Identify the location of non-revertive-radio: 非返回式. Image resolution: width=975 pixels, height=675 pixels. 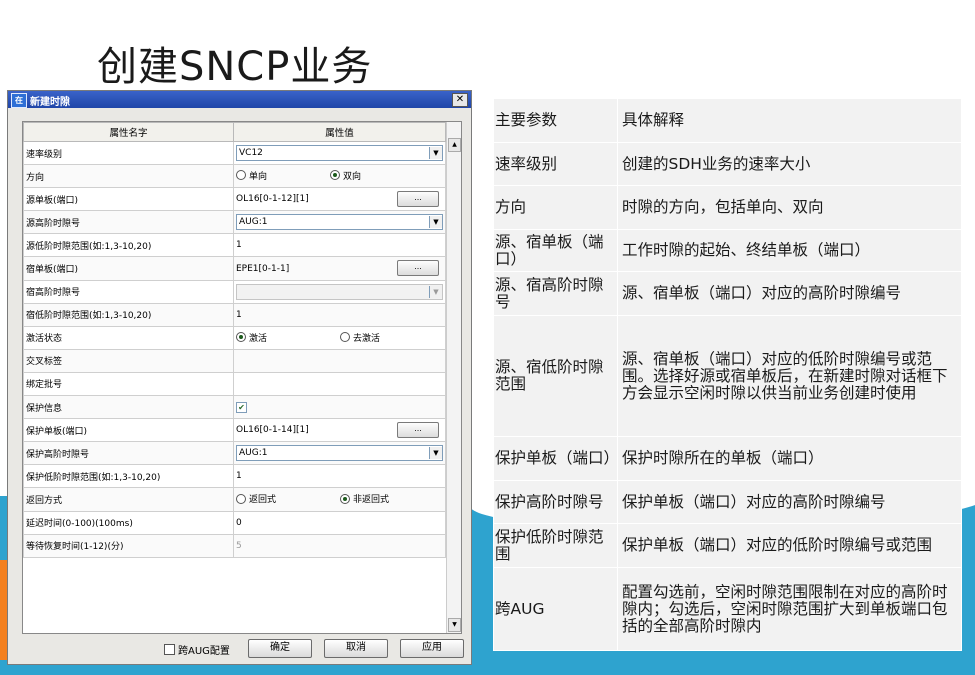
(387, 498).